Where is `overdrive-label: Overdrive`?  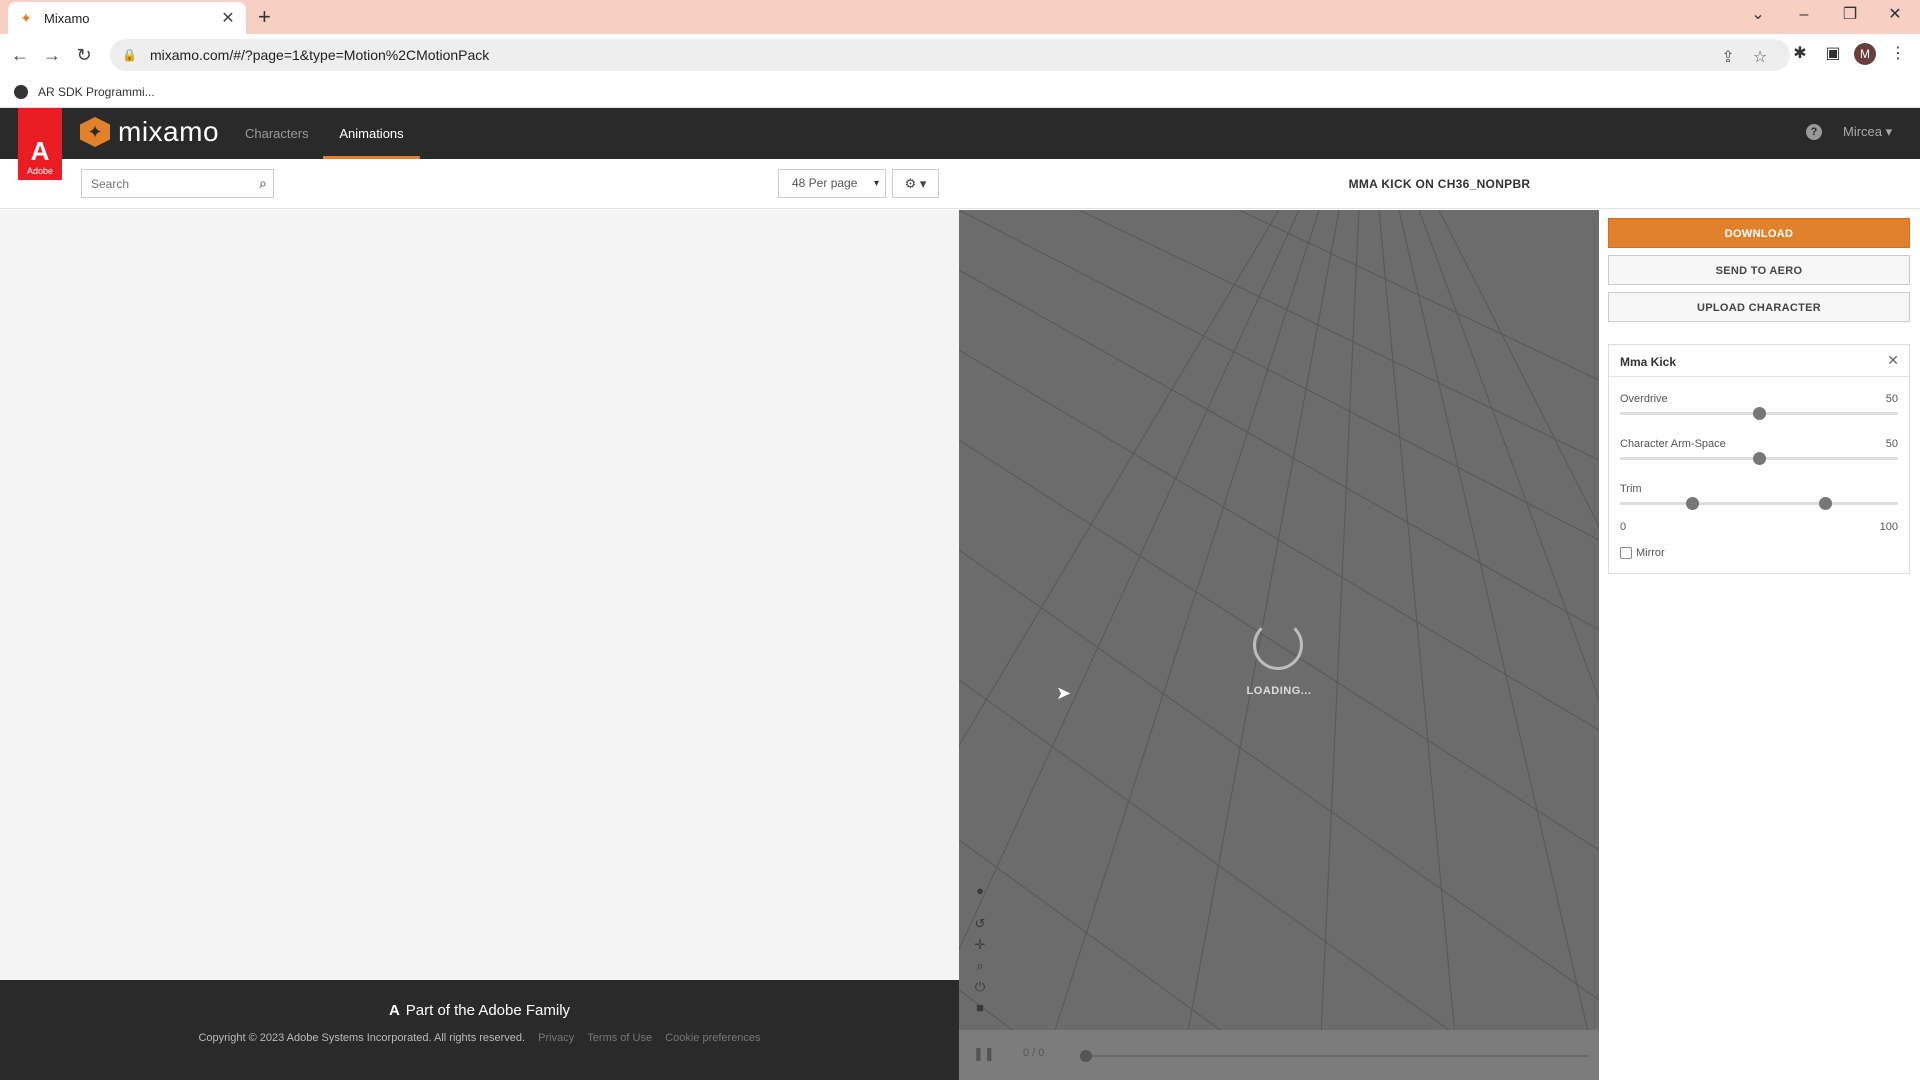
overdrive-label: Overdrive is located at coordinates (1644, 399).